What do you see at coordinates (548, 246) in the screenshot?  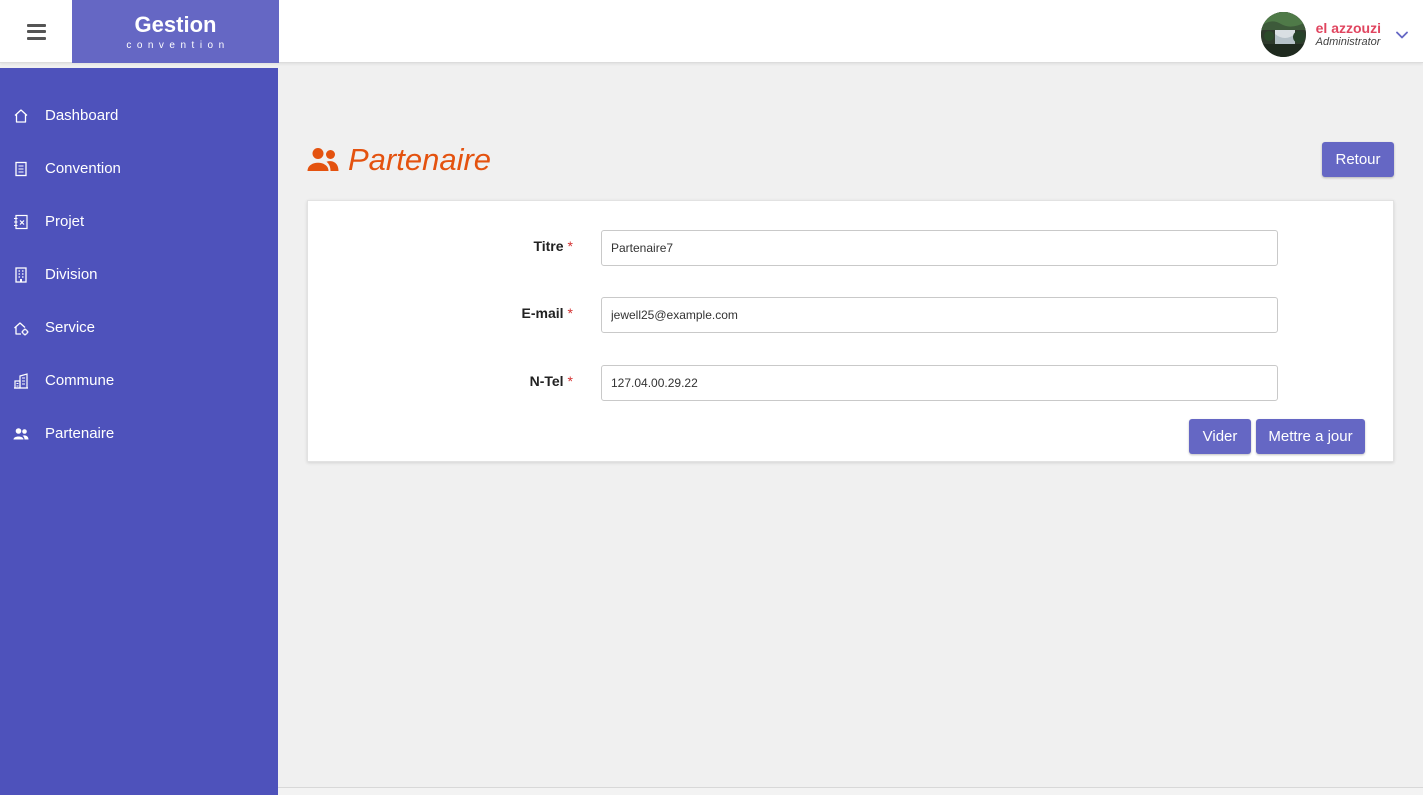 I see `titre-label-text: Titre` at bounding box center [548, 246].